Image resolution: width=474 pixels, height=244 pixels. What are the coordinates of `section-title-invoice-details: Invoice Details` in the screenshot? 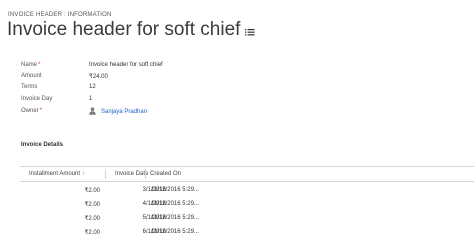 It's located at (42, 145).